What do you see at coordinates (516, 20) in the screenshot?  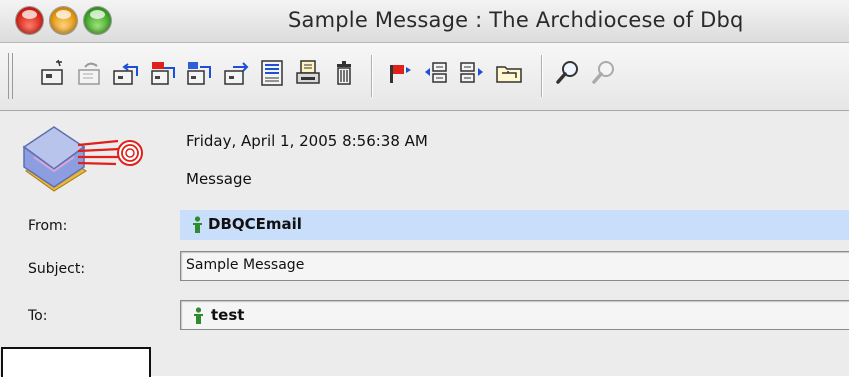 I see `window-title: Sample Message : The Archdiocese of Dbq` at bounding box center [516, 20].